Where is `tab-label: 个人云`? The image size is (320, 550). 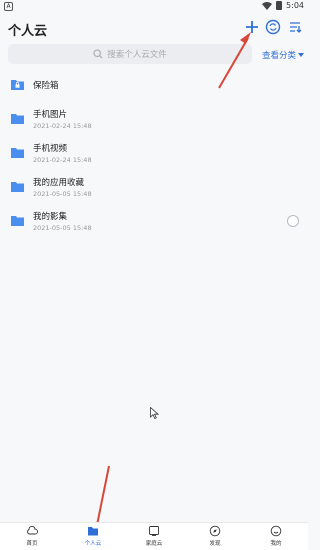 tab-label: 个人云 is located at coordinates (93, 544).